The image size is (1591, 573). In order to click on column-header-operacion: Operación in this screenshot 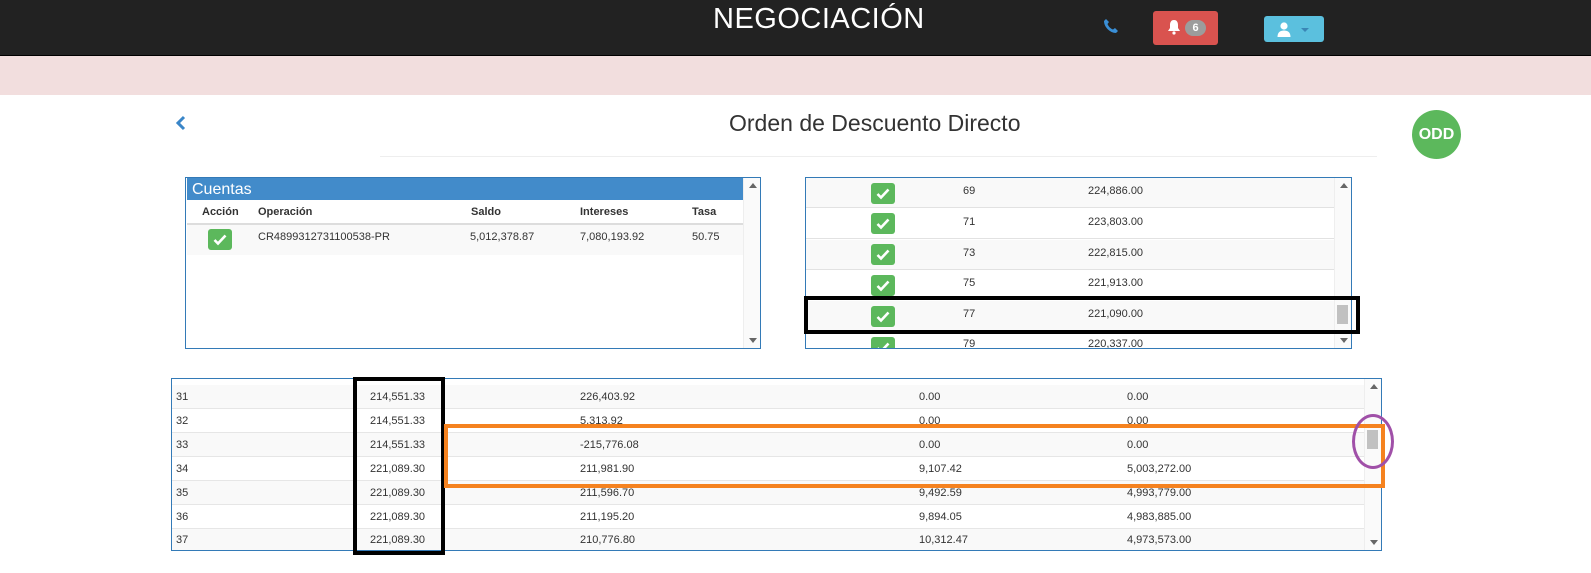, I will do `click(285, 212)`.